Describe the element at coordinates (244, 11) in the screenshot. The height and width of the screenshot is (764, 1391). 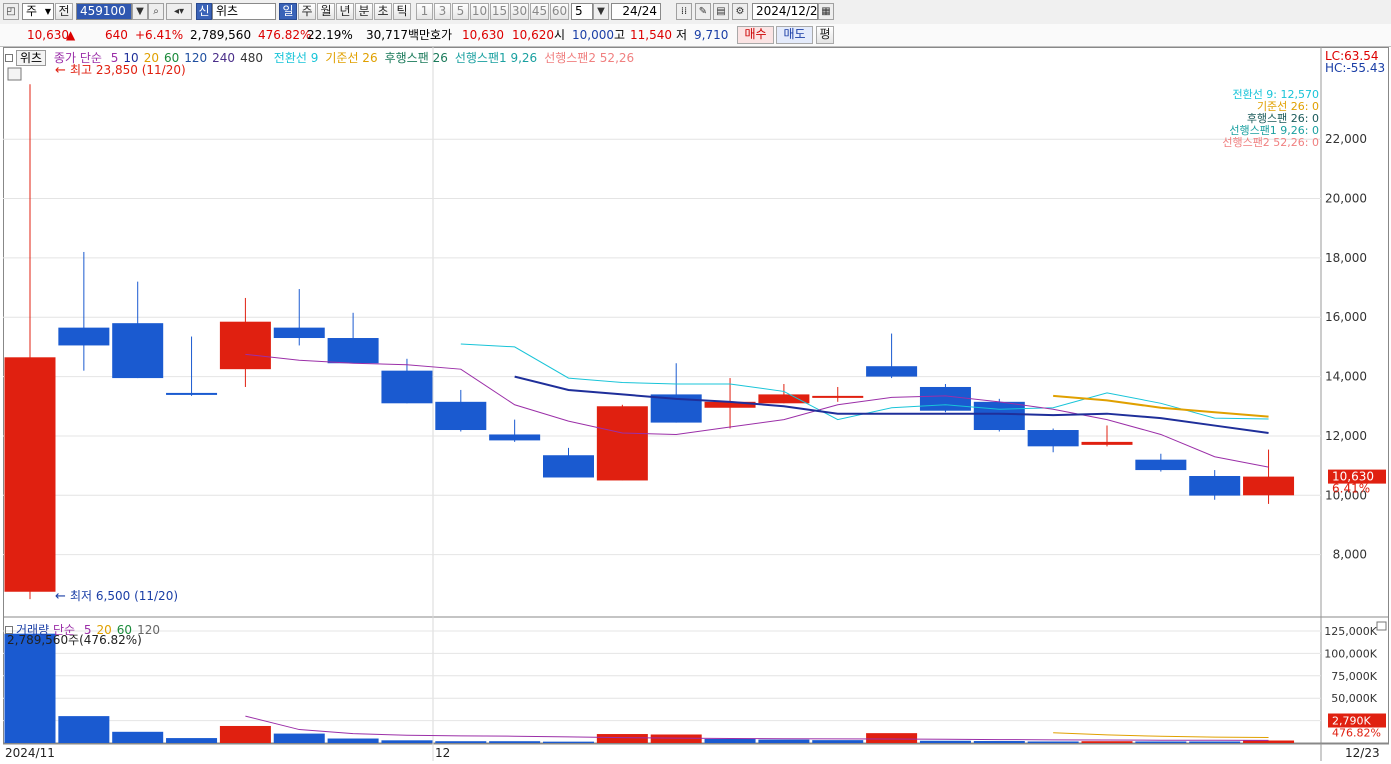
I see `stock-name-field: 위츠` at that location.